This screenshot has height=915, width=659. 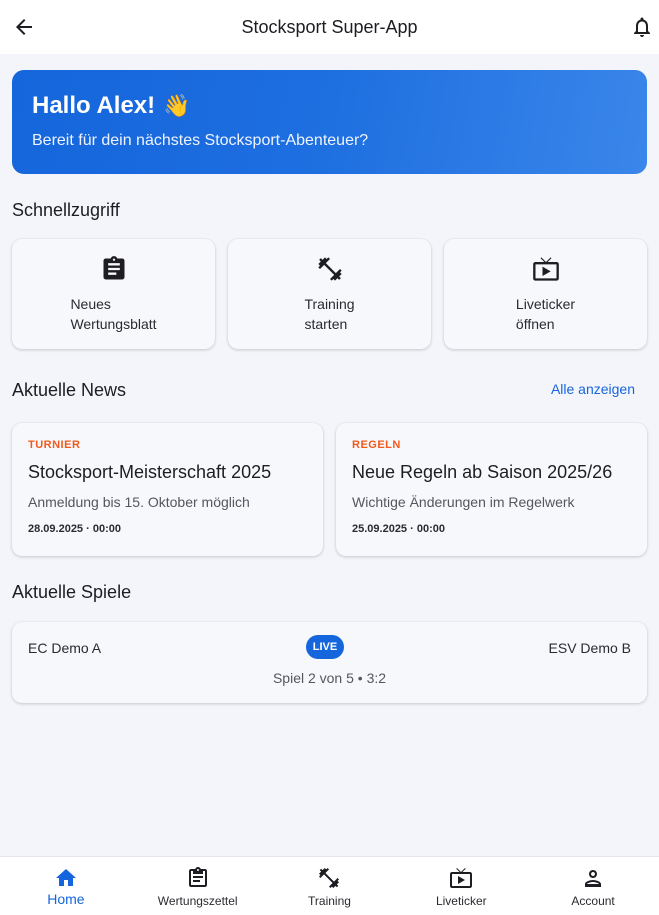 I want to click on bell-icon, so click(x=642, y=27).